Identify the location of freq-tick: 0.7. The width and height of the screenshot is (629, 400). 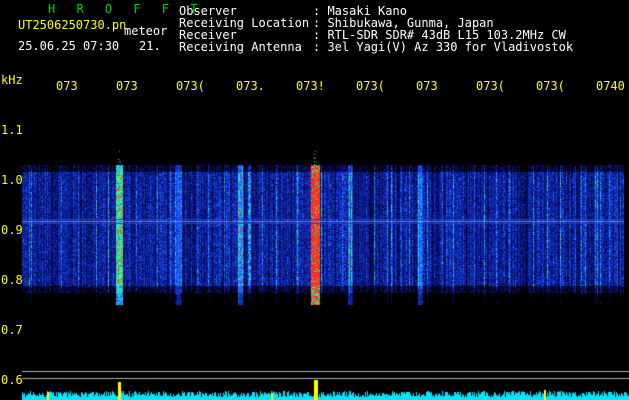
(12, 330).